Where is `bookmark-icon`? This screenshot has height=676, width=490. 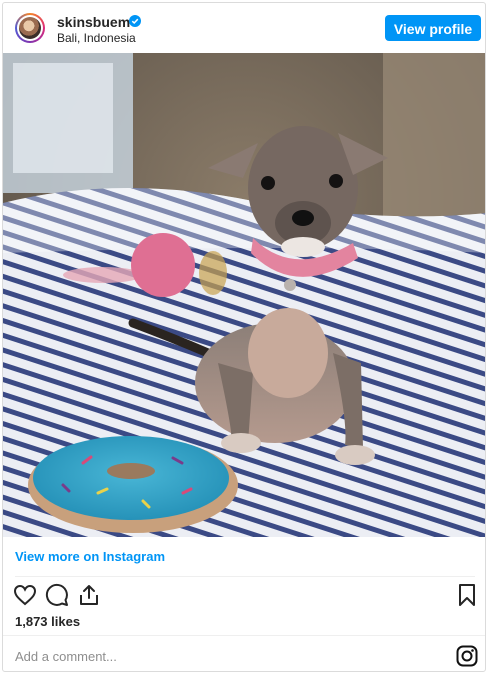
bookmark-icon is located at coordinates (467, 595).